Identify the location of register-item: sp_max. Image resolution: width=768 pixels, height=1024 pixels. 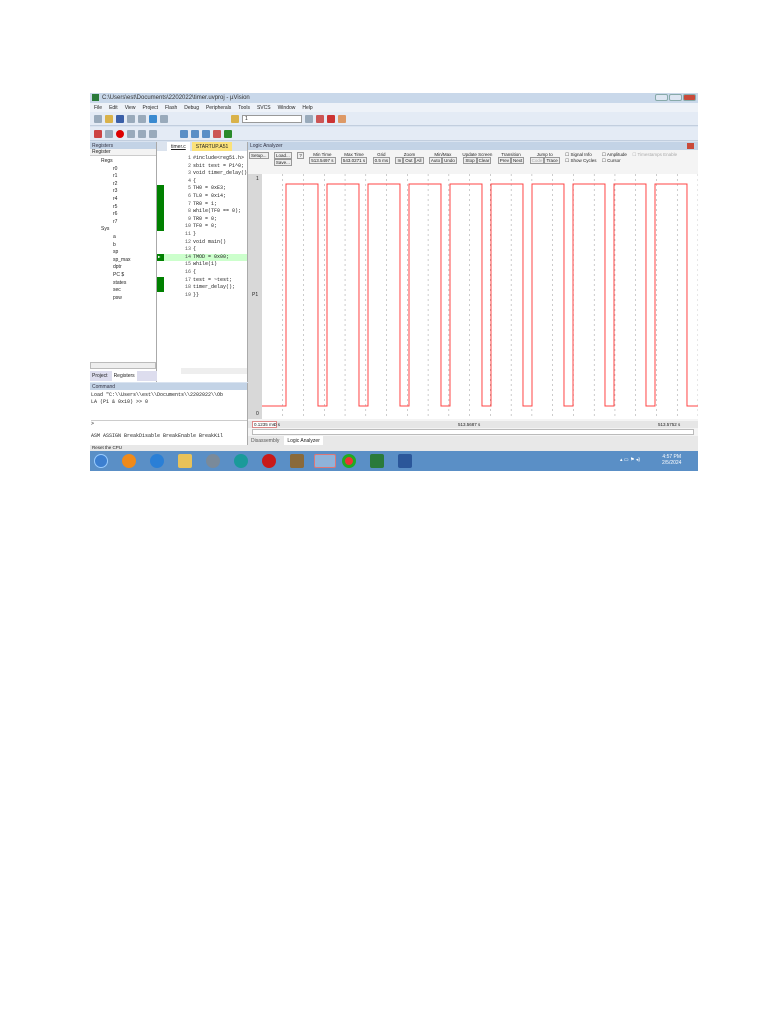
(124, 261).